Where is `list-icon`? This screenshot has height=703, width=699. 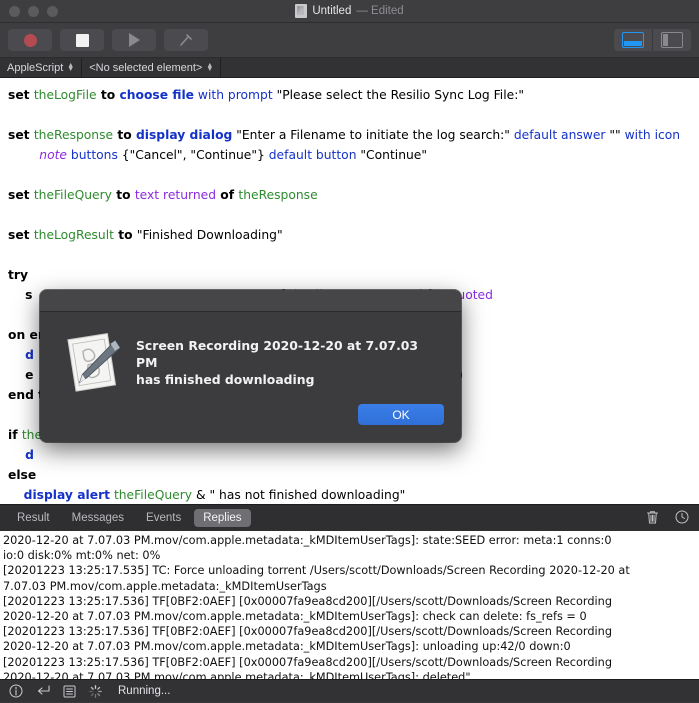
list-icon is located at coordinates (69, 691).